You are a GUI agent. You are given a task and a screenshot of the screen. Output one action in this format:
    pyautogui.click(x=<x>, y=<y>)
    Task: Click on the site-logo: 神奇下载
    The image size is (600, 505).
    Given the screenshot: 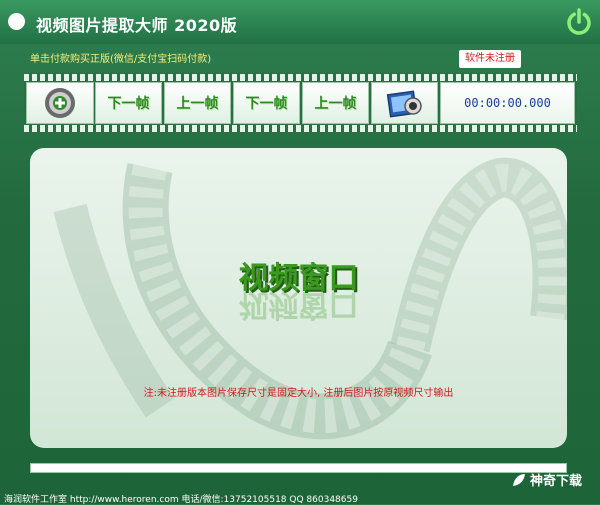 What is the action you would take?
    pyautogui.click(x=547, y=479)
    